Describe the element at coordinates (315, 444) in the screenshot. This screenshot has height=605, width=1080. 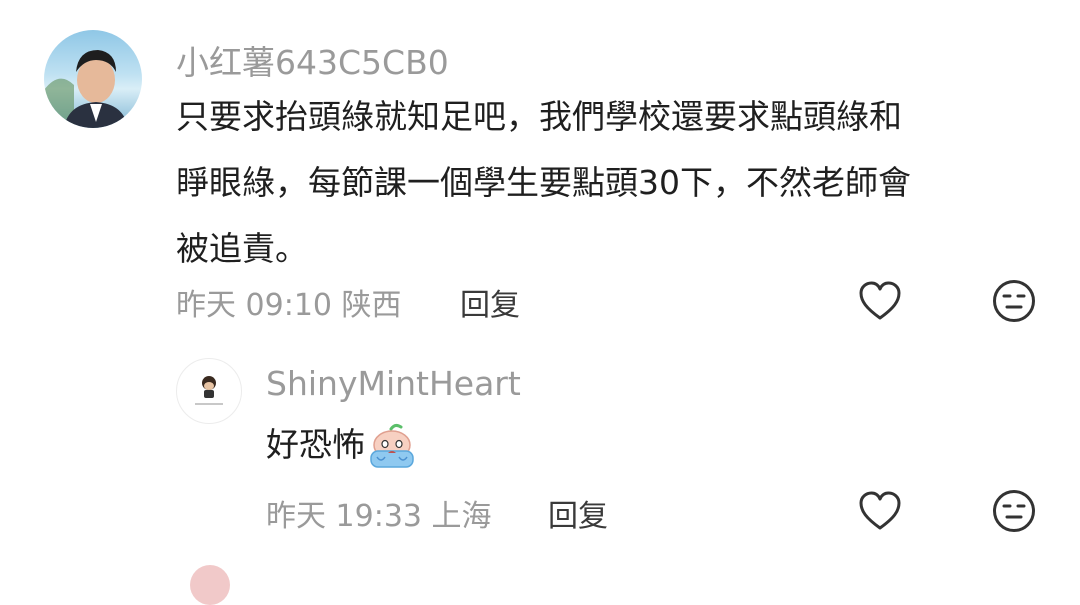
I see `comment-text-content: 好恐怖` at that location.